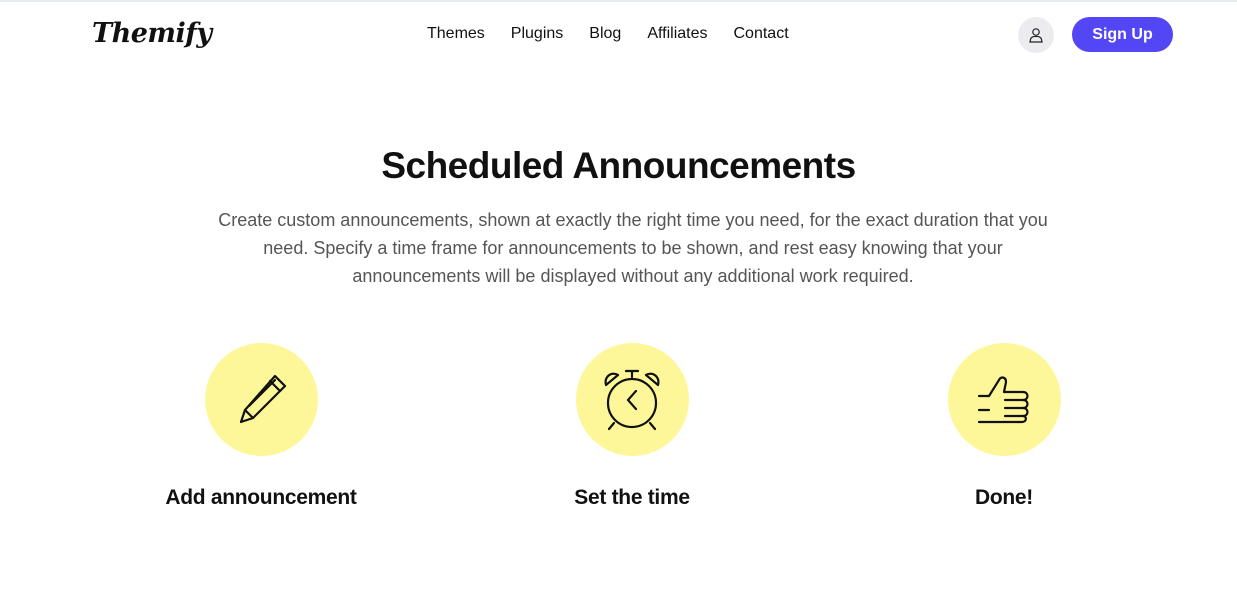  Describe the element at coordinates (761, 34) in the screenshot. I see `nav-item-contact: Contact` at that location.